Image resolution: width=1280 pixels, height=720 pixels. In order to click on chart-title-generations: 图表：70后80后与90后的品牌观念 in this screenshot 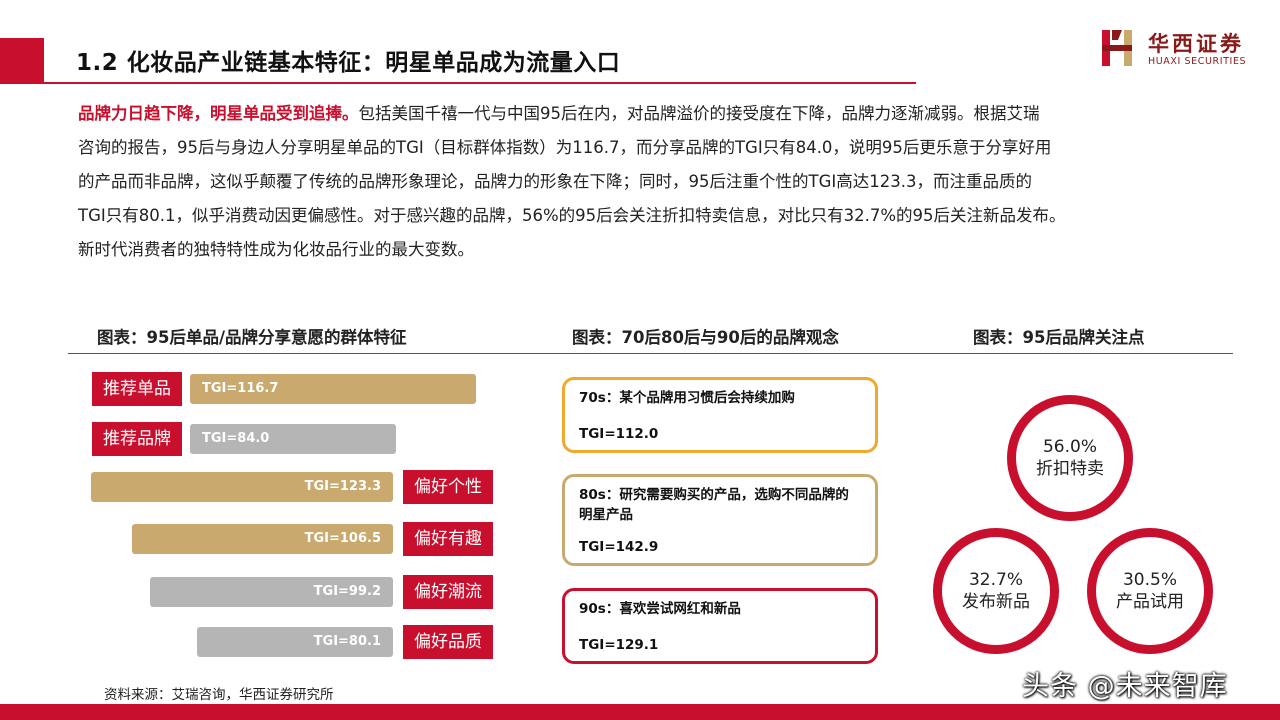, I will do `click(705, 337)`.